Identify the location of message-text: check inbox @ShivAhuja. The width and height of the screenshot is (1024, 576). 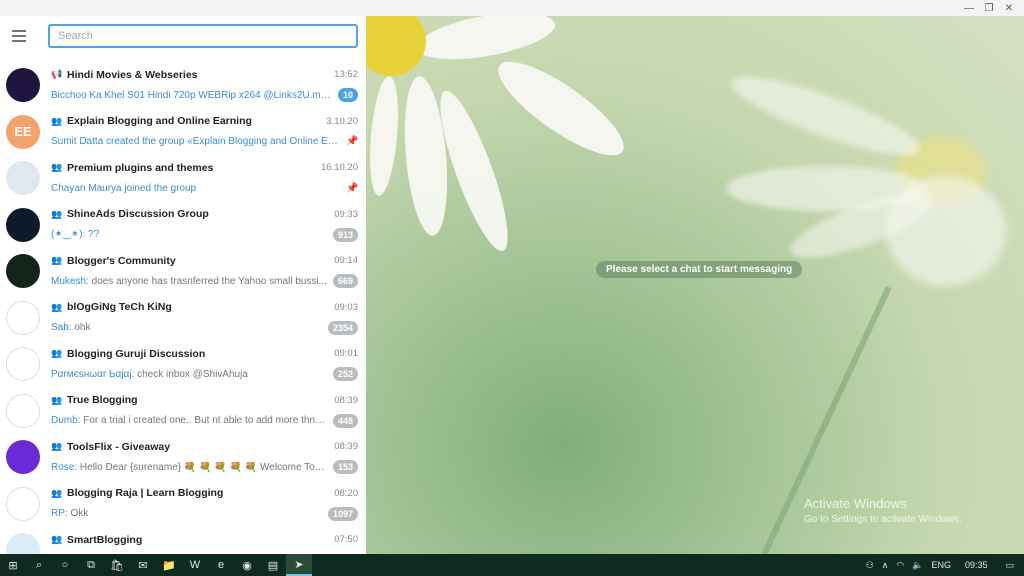
(192, 374).